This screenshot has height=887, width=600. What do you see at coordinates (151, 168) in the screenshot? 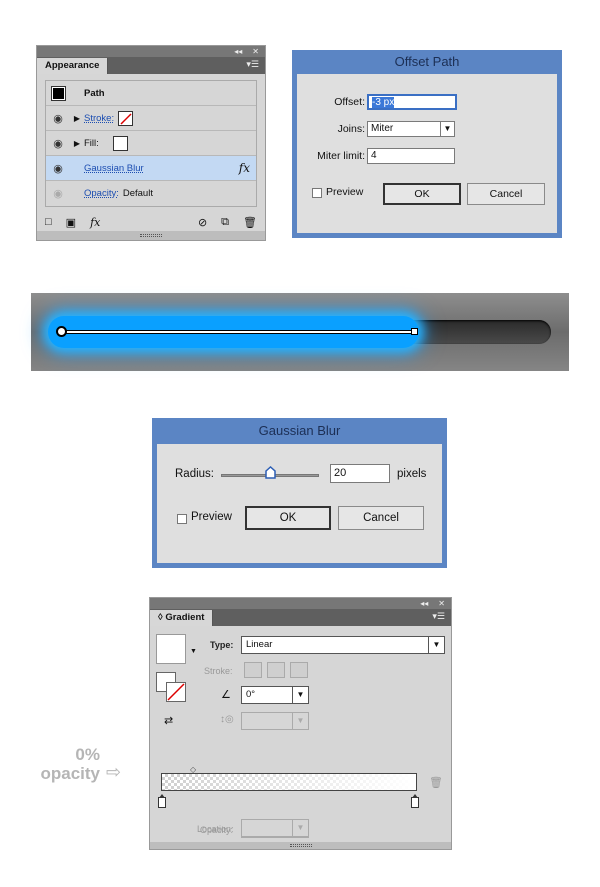
I see `list-item-gaussian-blur: ◉ Gaussian Blur fx` at bounding box center [151, 168].